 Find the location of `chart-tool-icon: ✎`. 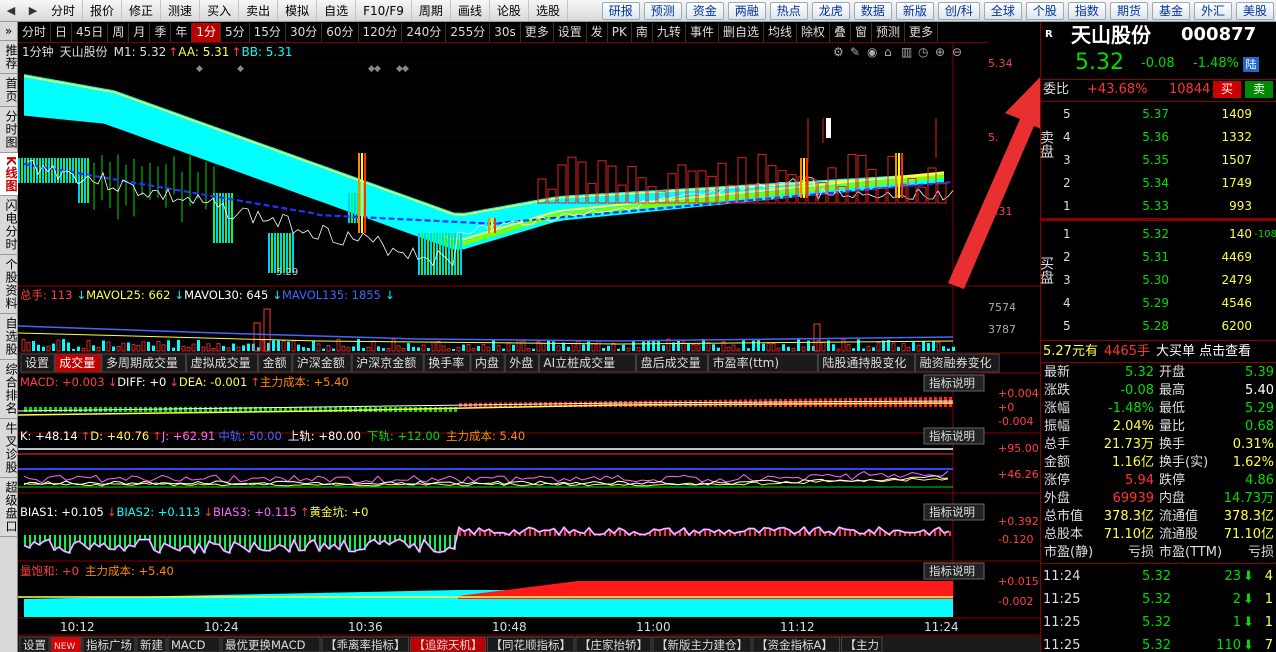

chart-tool-icon: ✎ is located at coordinates (855, 52).